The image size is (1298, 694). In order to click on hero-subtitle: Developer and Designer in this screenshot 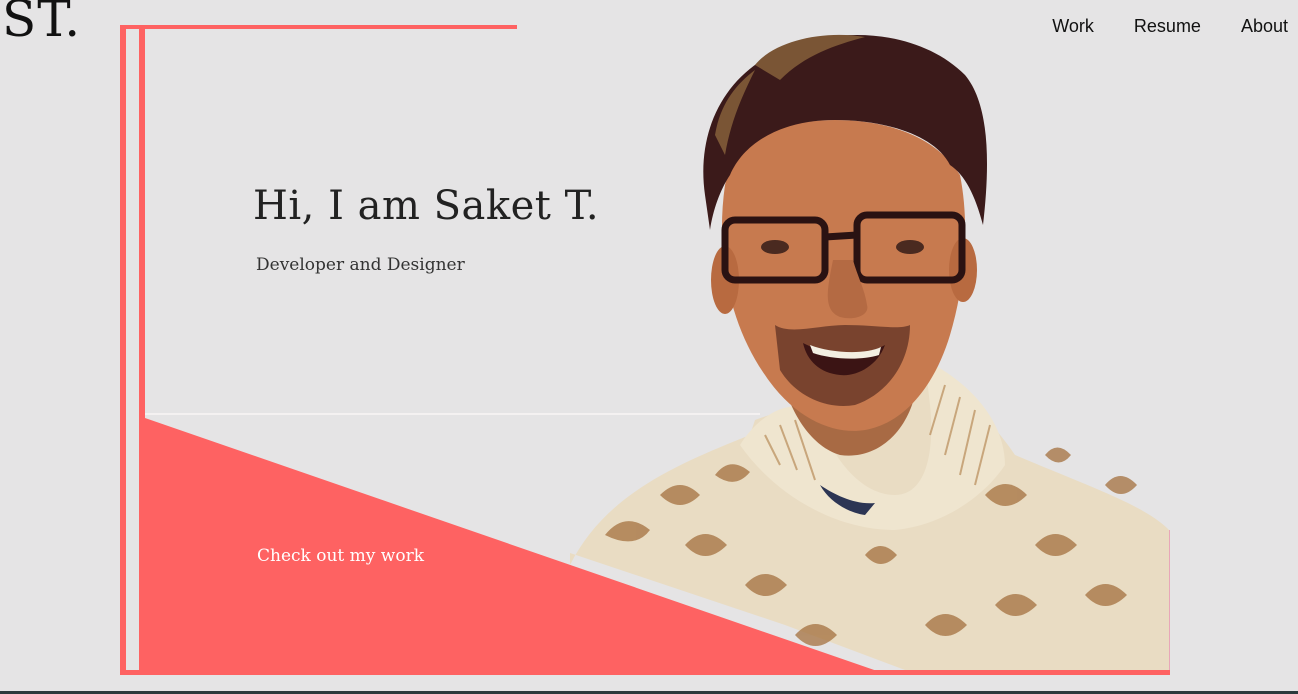, I will do `click(360, 265)`.